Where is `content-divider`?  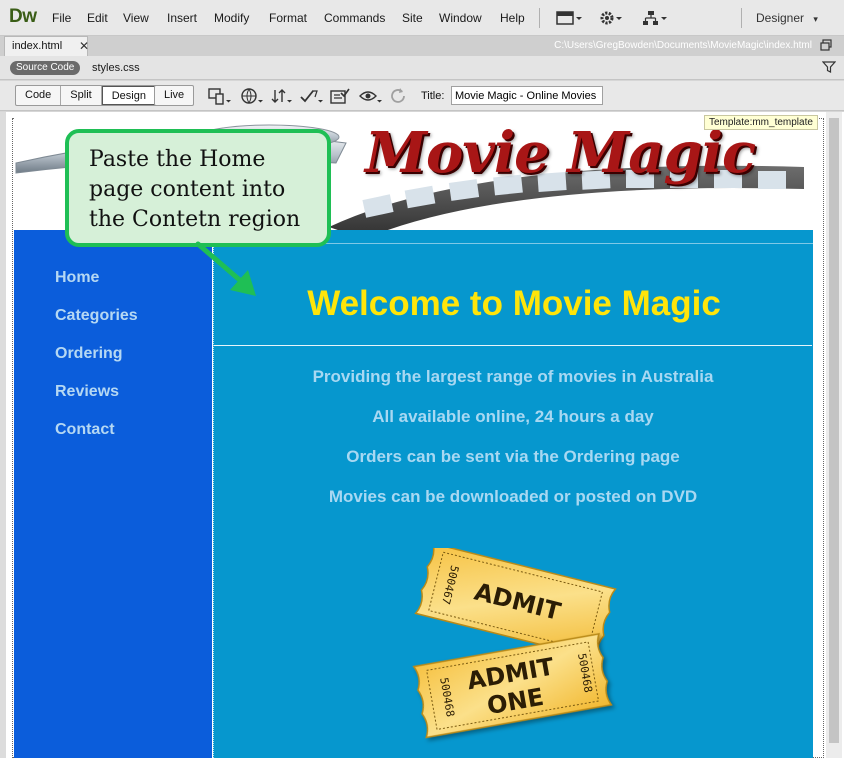 content-divider is located at coordinates (513, 345).